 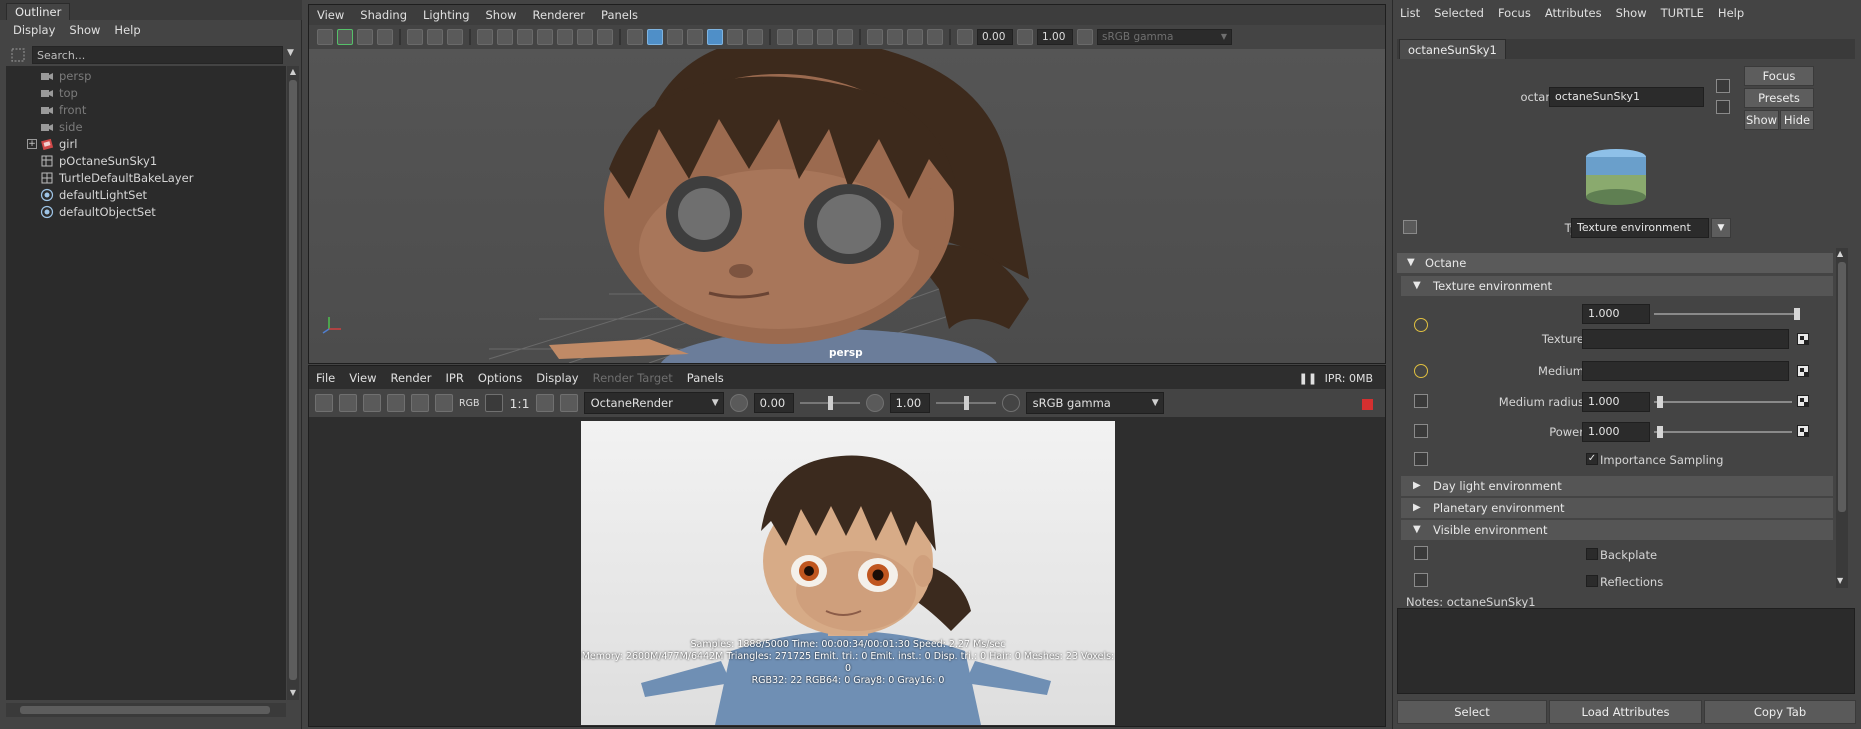 I want to click on render-menu-display: Display, so click(x=557, y=378).